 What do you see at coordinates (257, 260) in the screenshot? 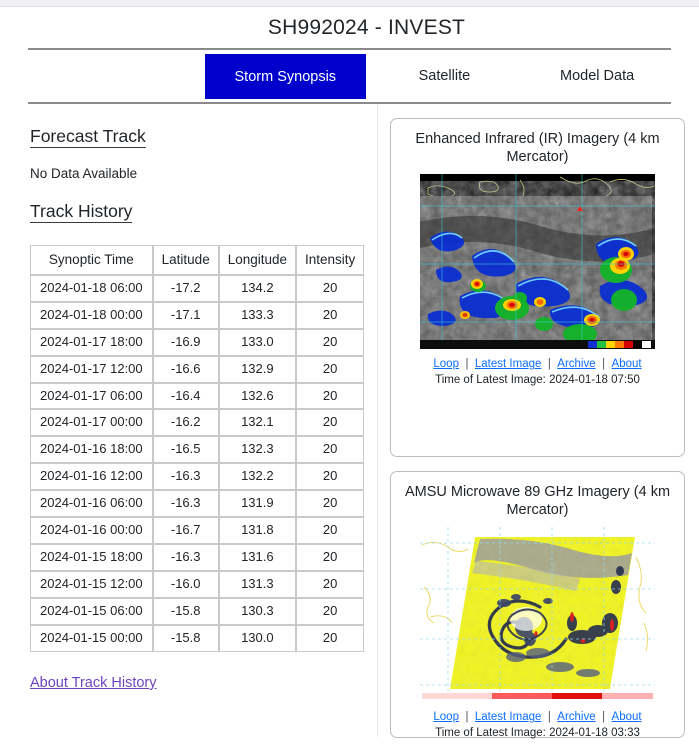
I see `column-header-longitude: Longitude` at bounding box center [257, 260].